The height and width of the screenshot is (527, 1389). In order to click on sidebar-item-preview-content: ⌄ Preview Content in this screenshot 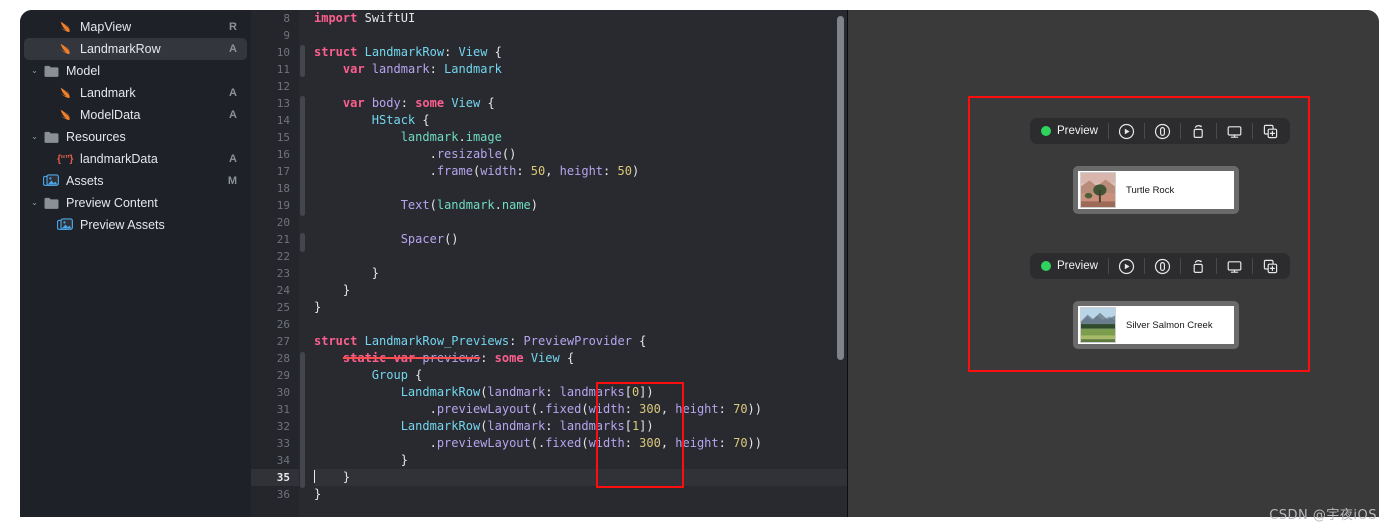, I will do `click(135, 203)`.